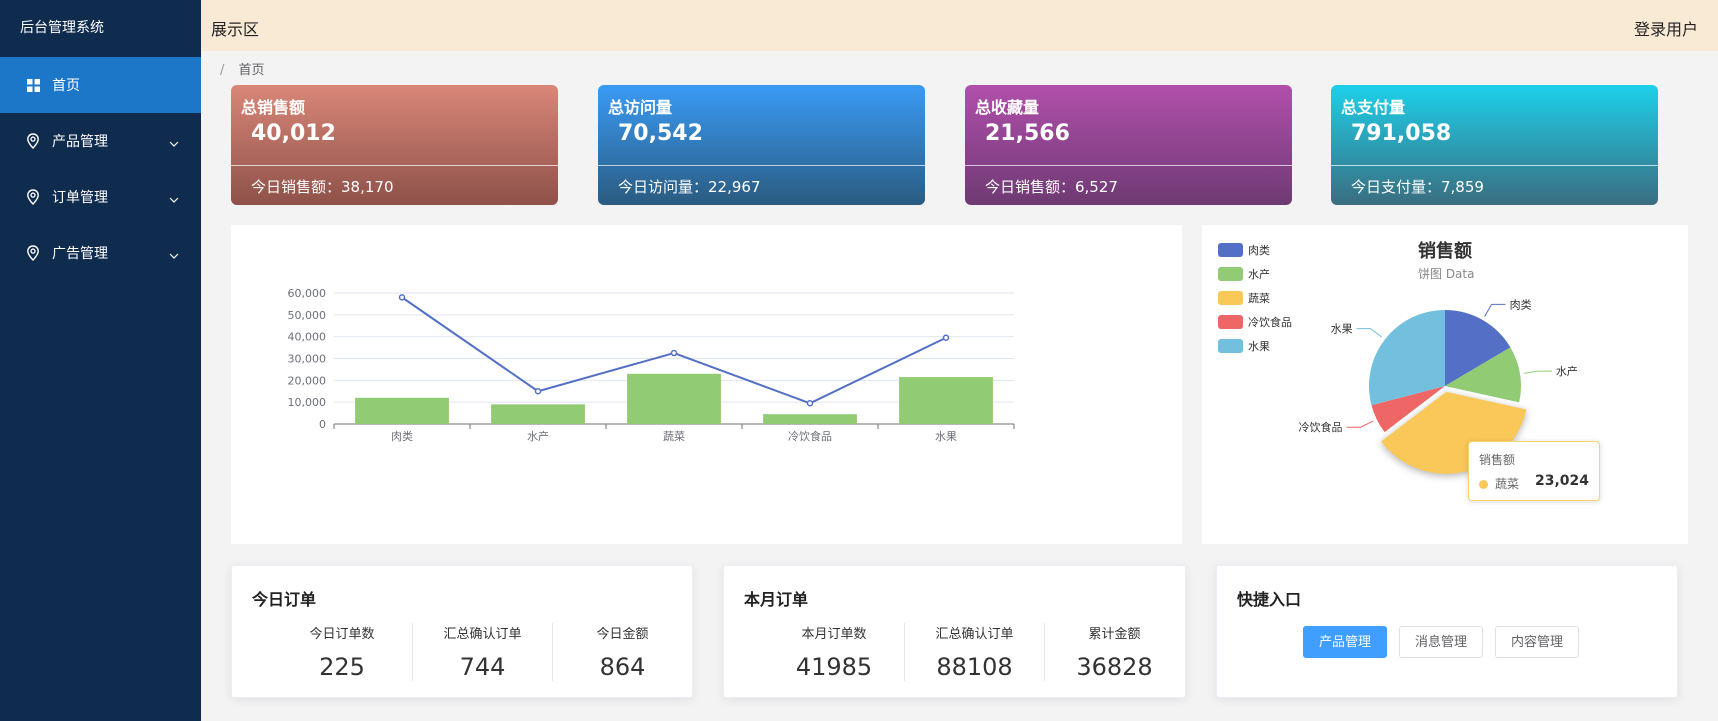 The image size is (1718, 721). I want to click on sidebar-item-orders: 订单管理, so click(100, 197).